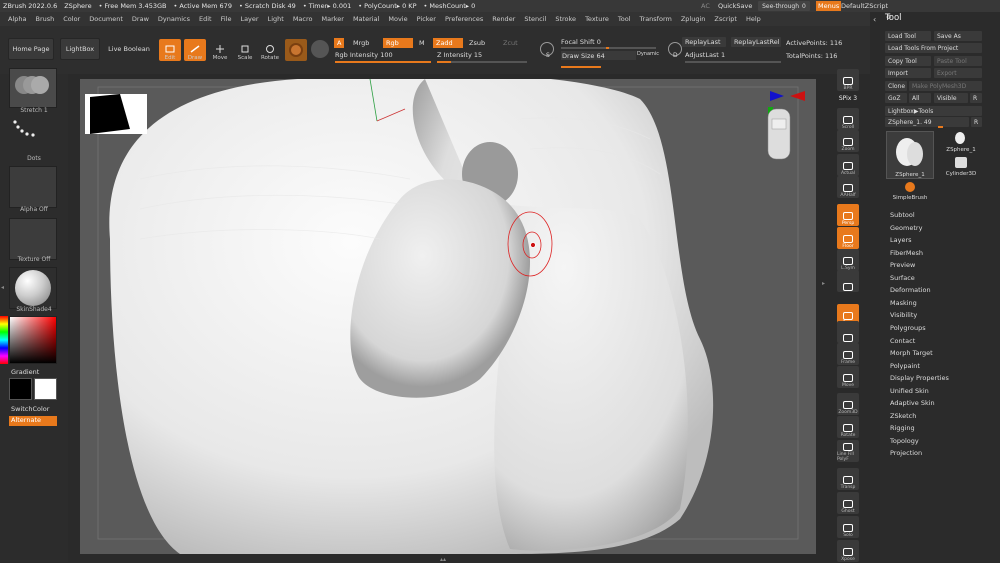  What do you see at coordinates (848, 527) in the screenshot?
I see `right-tool-solo: Solo` at bounding box center [848, 527].